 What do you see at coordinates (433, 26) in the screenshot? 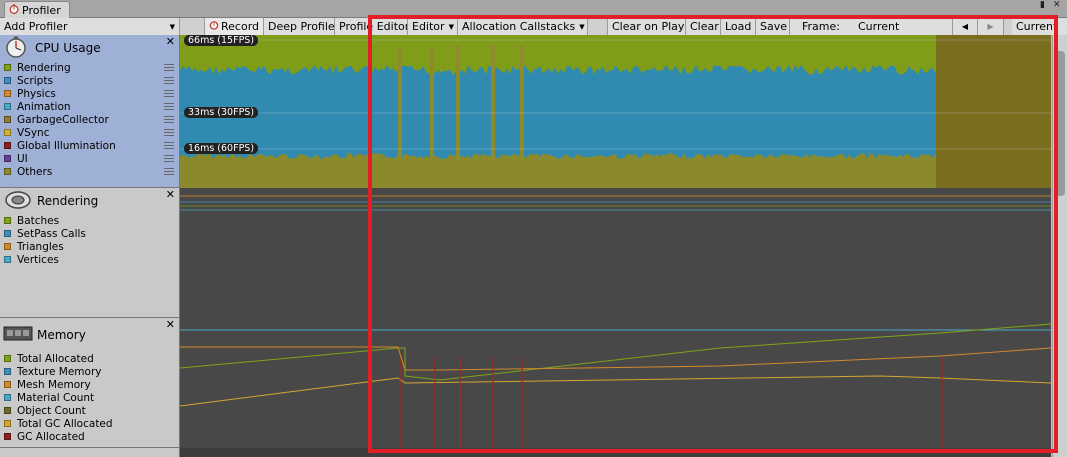
I see `editor-target-dropdown: Editor ▼` at bounding box center [433, 26].